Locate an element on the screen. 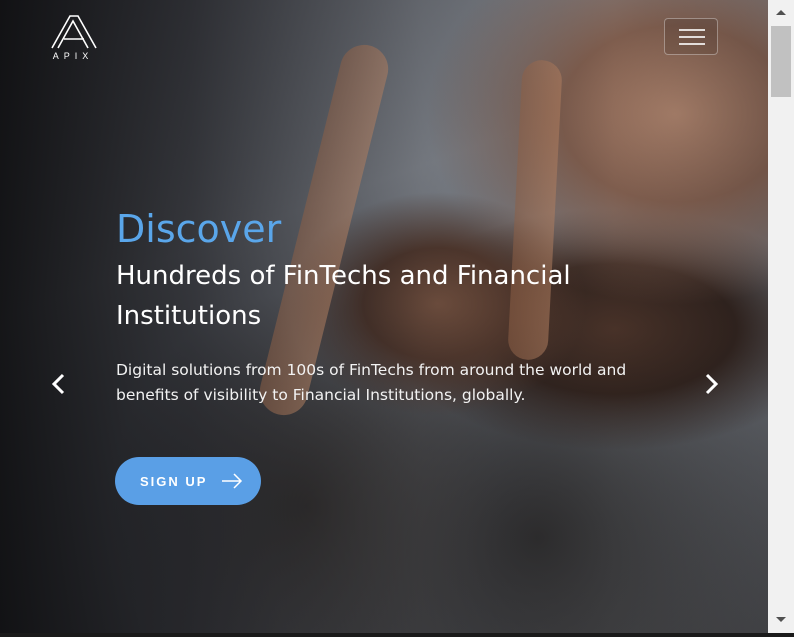 Image resolution: width=794 pixels, height=637 pixels. vertical-scrollbar is located at coordinates (781, 316).